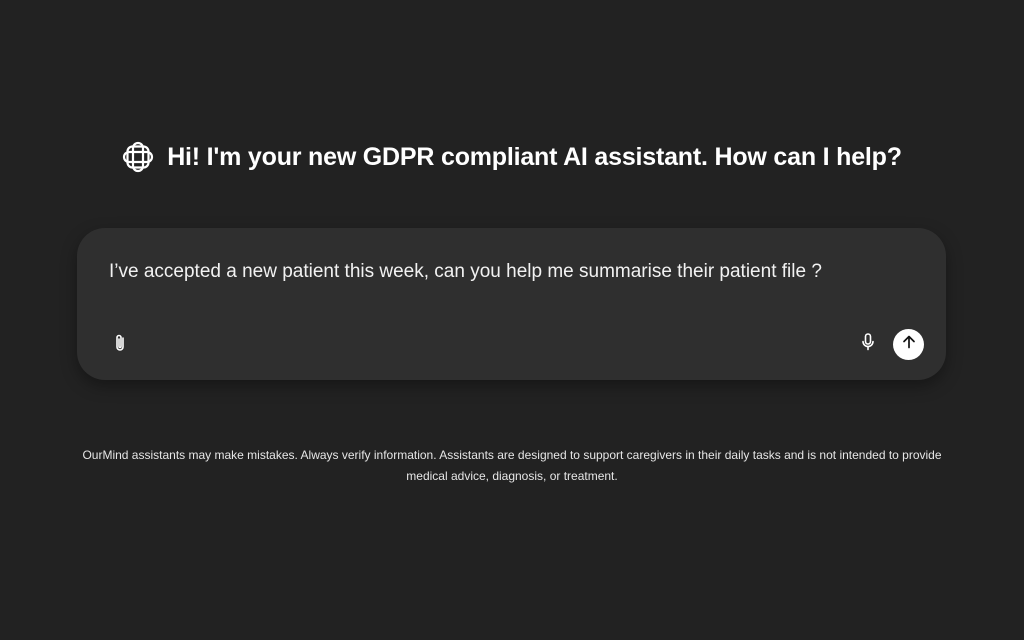  I want to click on attach-file-button, so click(120, 345).